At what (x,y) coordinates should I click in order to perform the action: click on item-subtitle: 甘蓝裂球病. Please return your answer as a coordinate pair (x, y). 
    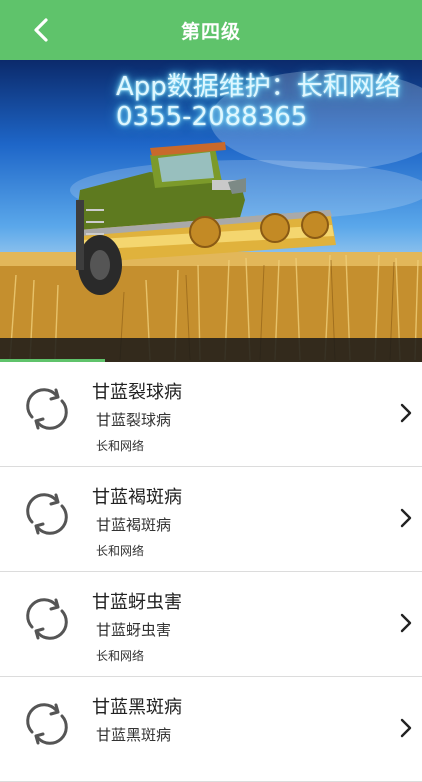
    Looking at the image, I should click on (134, 420).